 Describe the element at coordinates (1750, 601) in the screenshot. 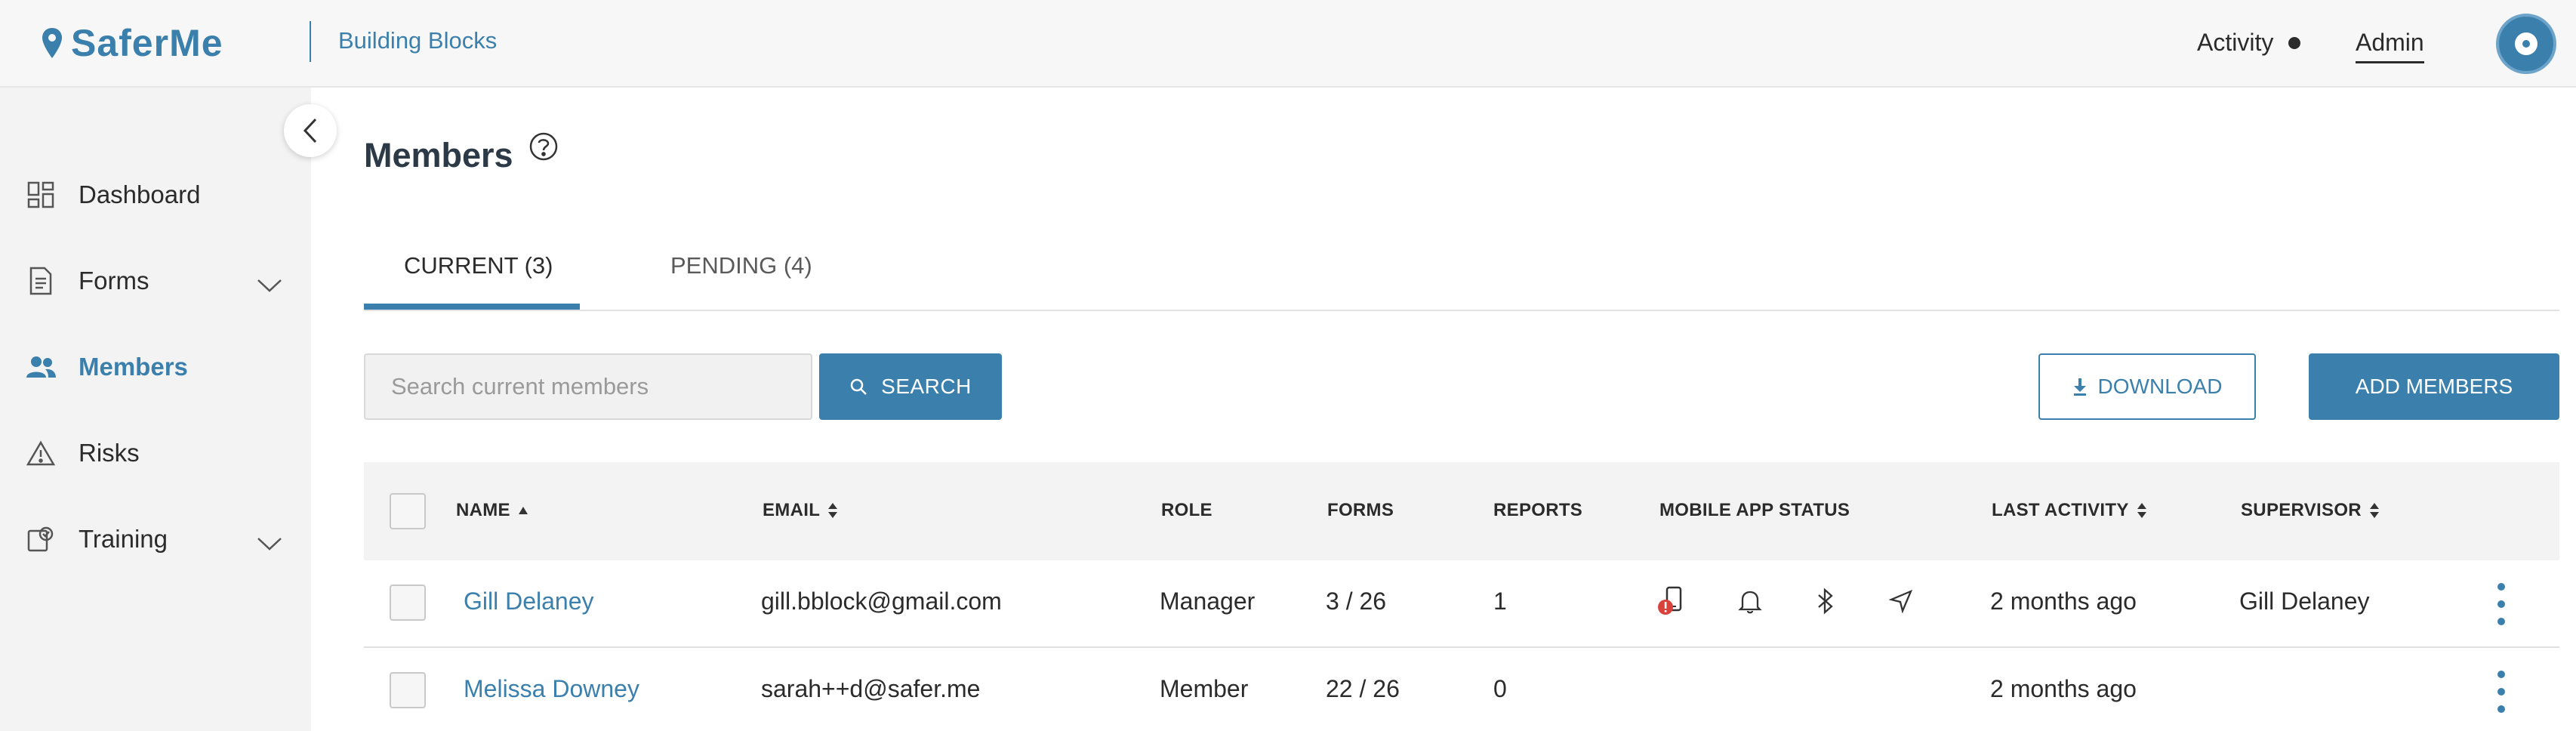

I see `bell-icon` at that location.